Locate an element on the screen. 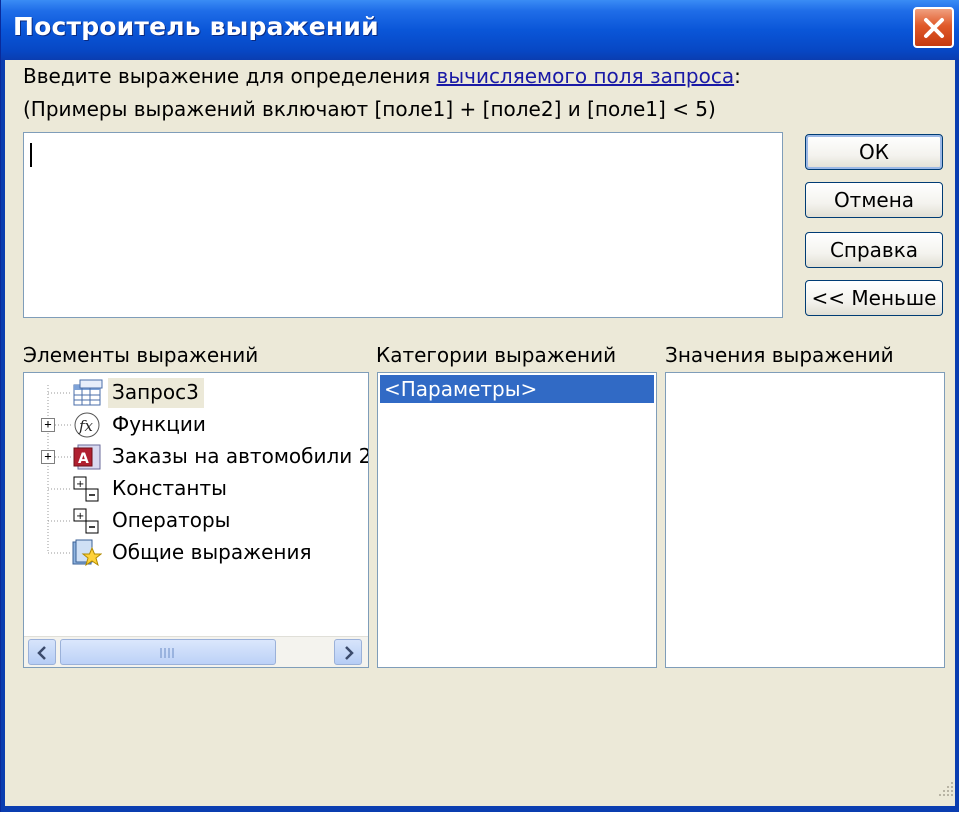  tree-label-query: Запрос3 is located at coordinates (155, 392).